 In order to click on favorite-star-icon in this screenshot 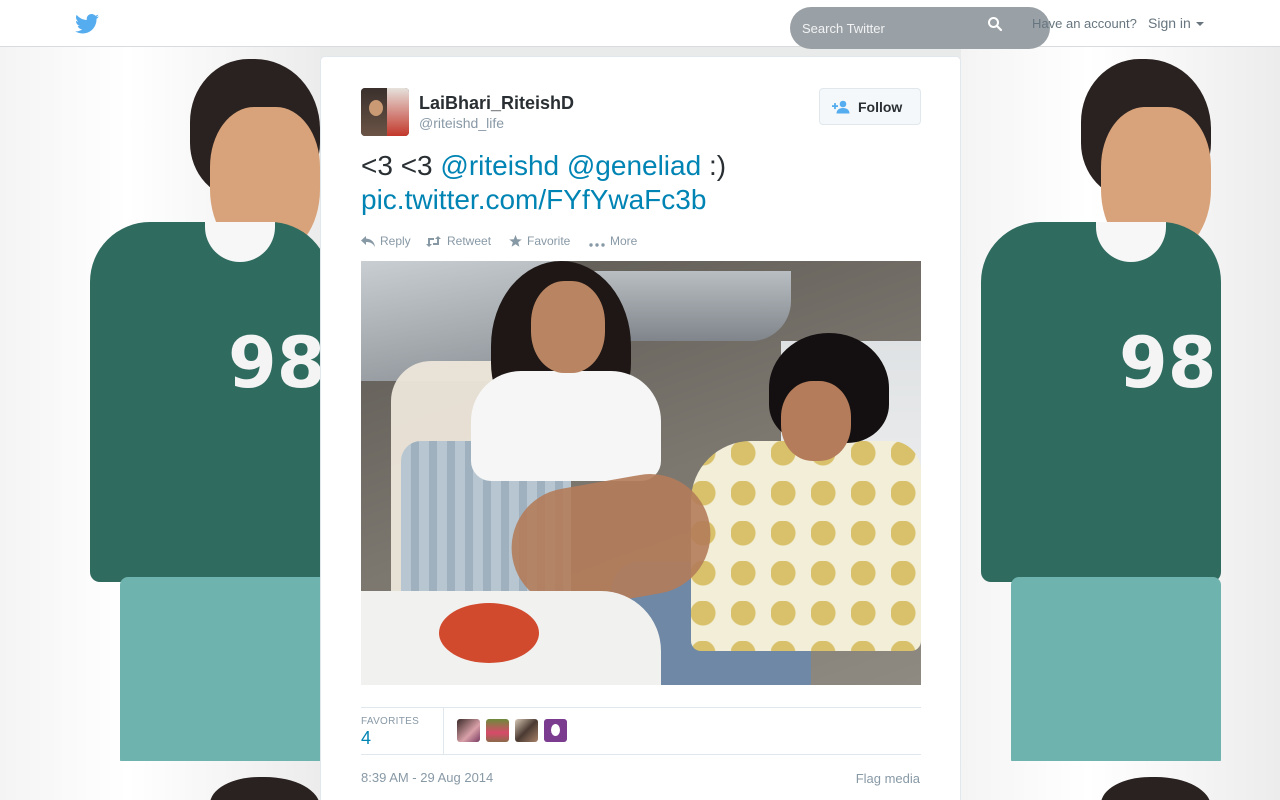, I will do `click(515, 241)`.